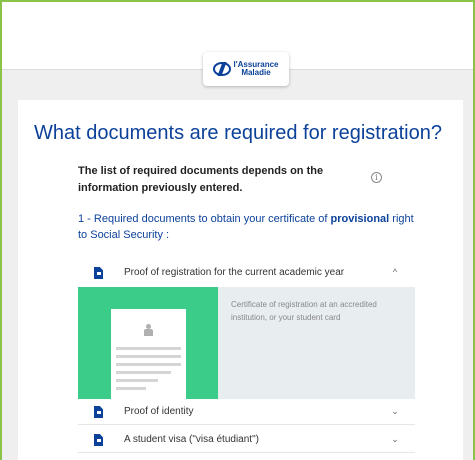 Image resolution: width=475 pixels, height=460 pixels. What do you see at coordinates (222, 69) in the screenshot?
I see `logo-mark-icon` at bounding box center [222, 69].